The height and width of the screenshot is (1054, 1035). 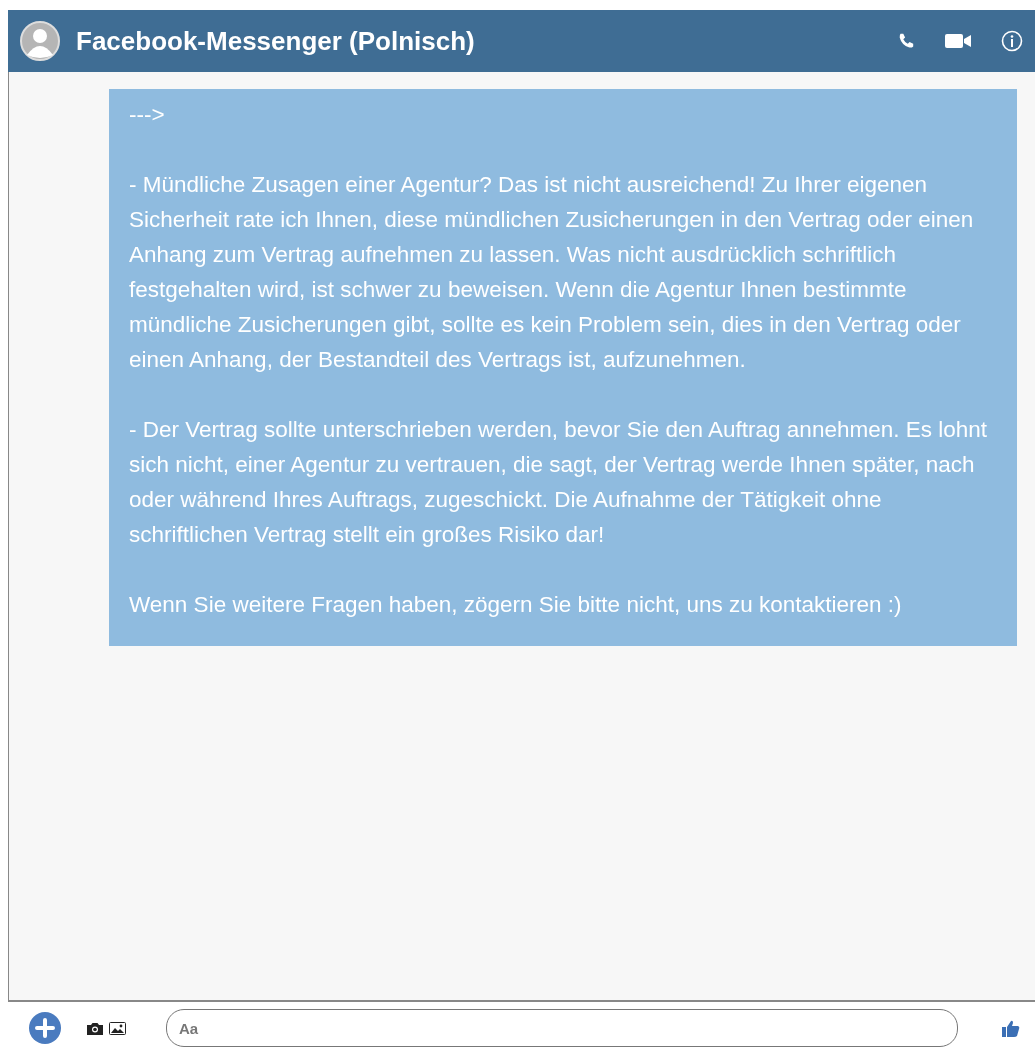 I want to click on message-text: --->, so click(x=147, y=115).